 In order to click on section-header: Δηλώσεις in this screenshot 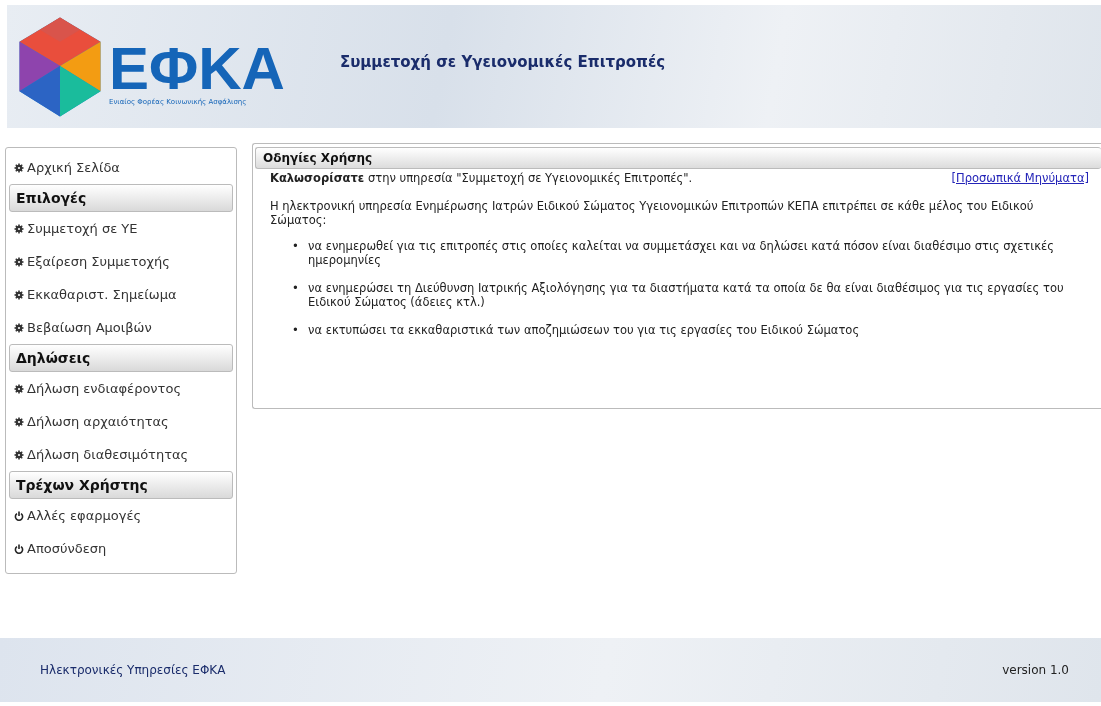, I will do `click(121, 358)`.